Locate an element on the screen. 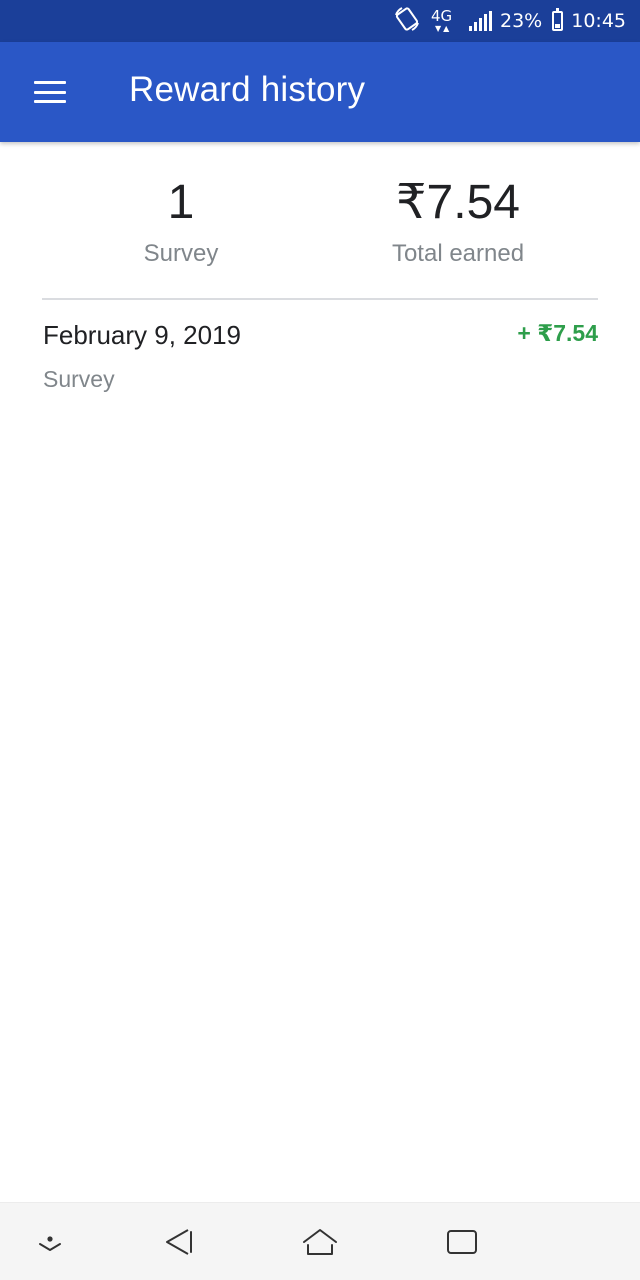 The height and width of the screenshot is (1280, 640). survey-count-label: Survey is located at coordinates (181, 253).